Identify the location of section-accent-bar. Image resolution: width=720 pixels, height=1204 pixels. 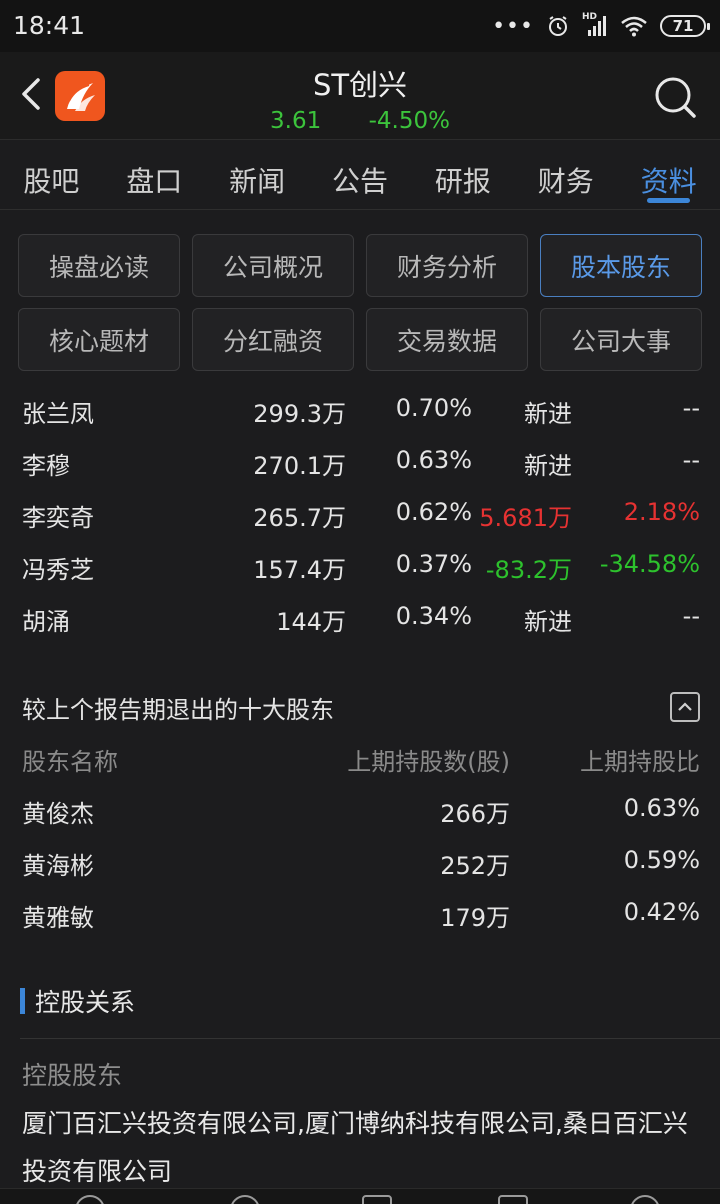
(22, 1001).